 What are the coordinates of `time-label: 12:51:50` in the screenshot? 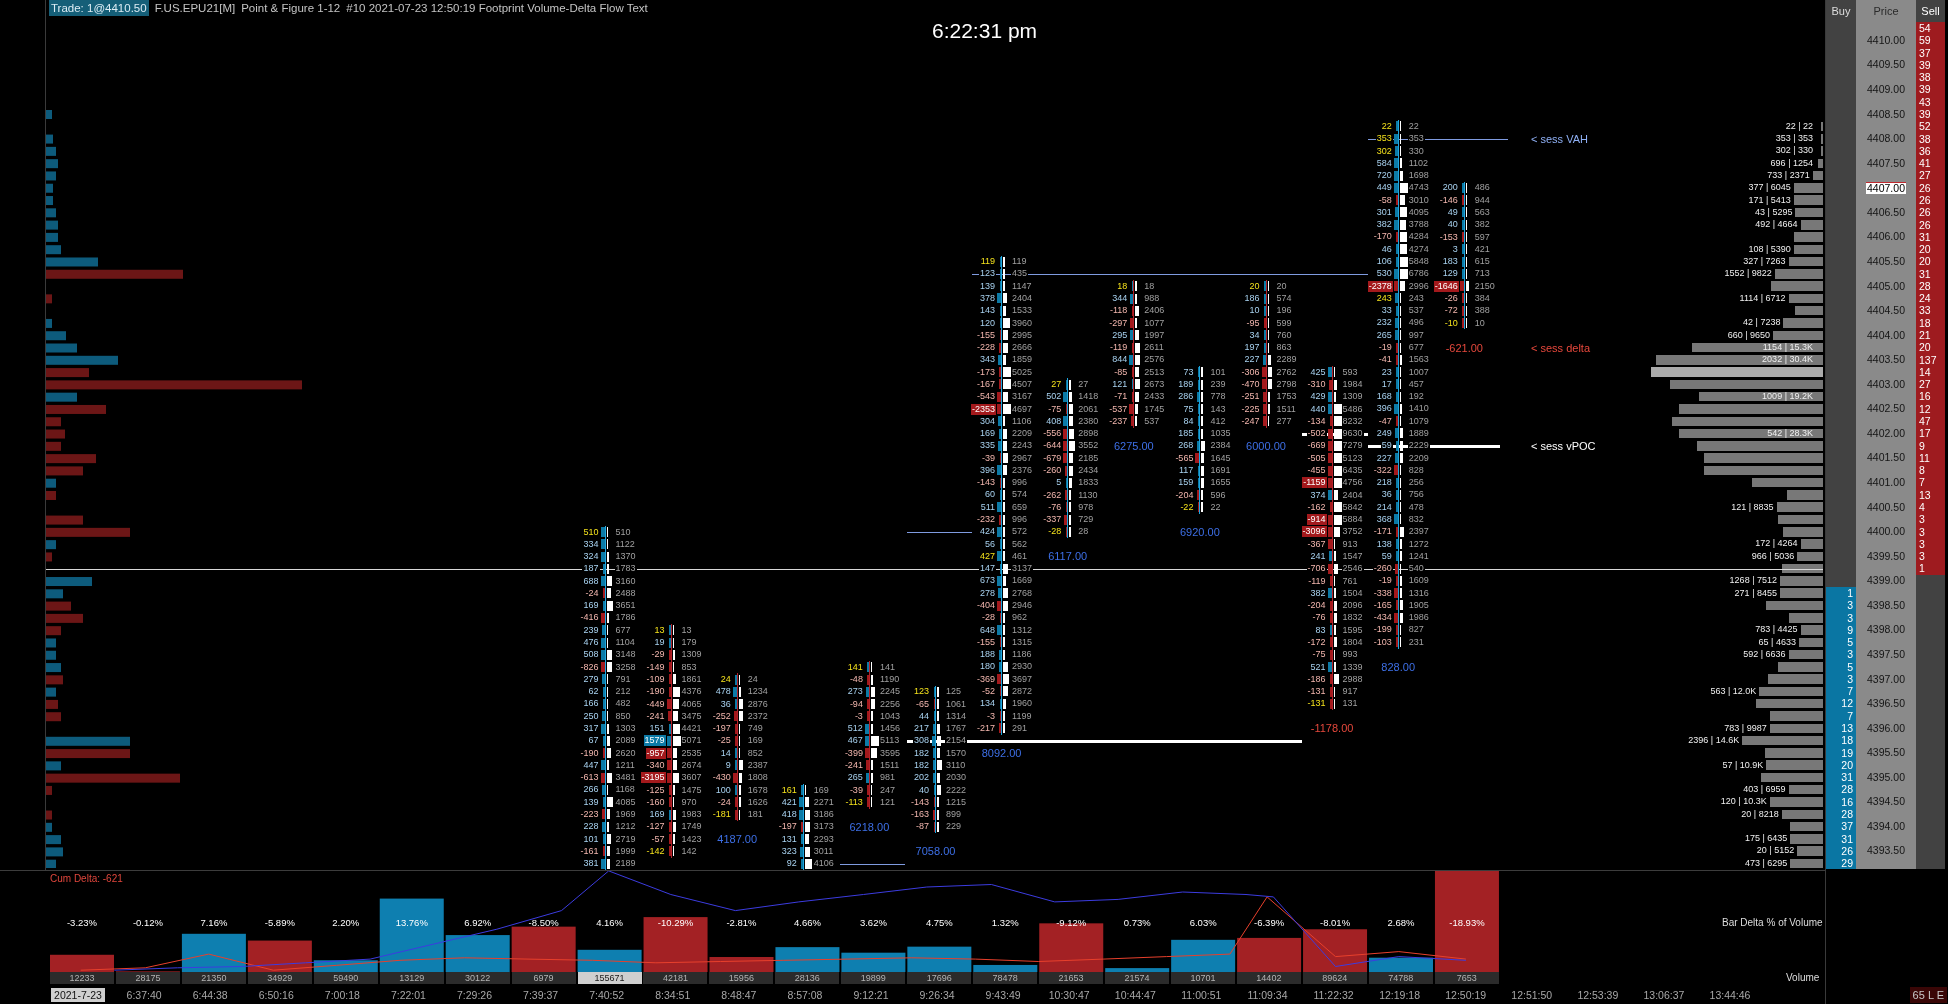 It's located at (1532, 994).